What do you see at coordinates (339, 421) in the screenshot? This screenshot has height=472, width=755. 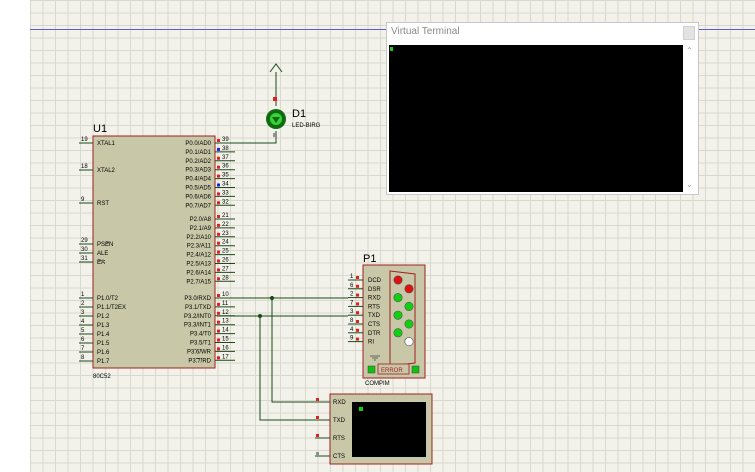 I see `vterm-pin-name: TXD` at bounding box center [339, 421].